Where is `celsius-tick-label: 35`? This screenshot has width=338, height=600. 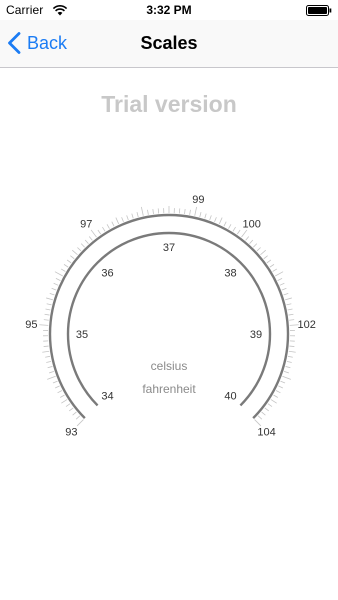 celsius-tick-label: 35 is located at coordinates (82, 335).